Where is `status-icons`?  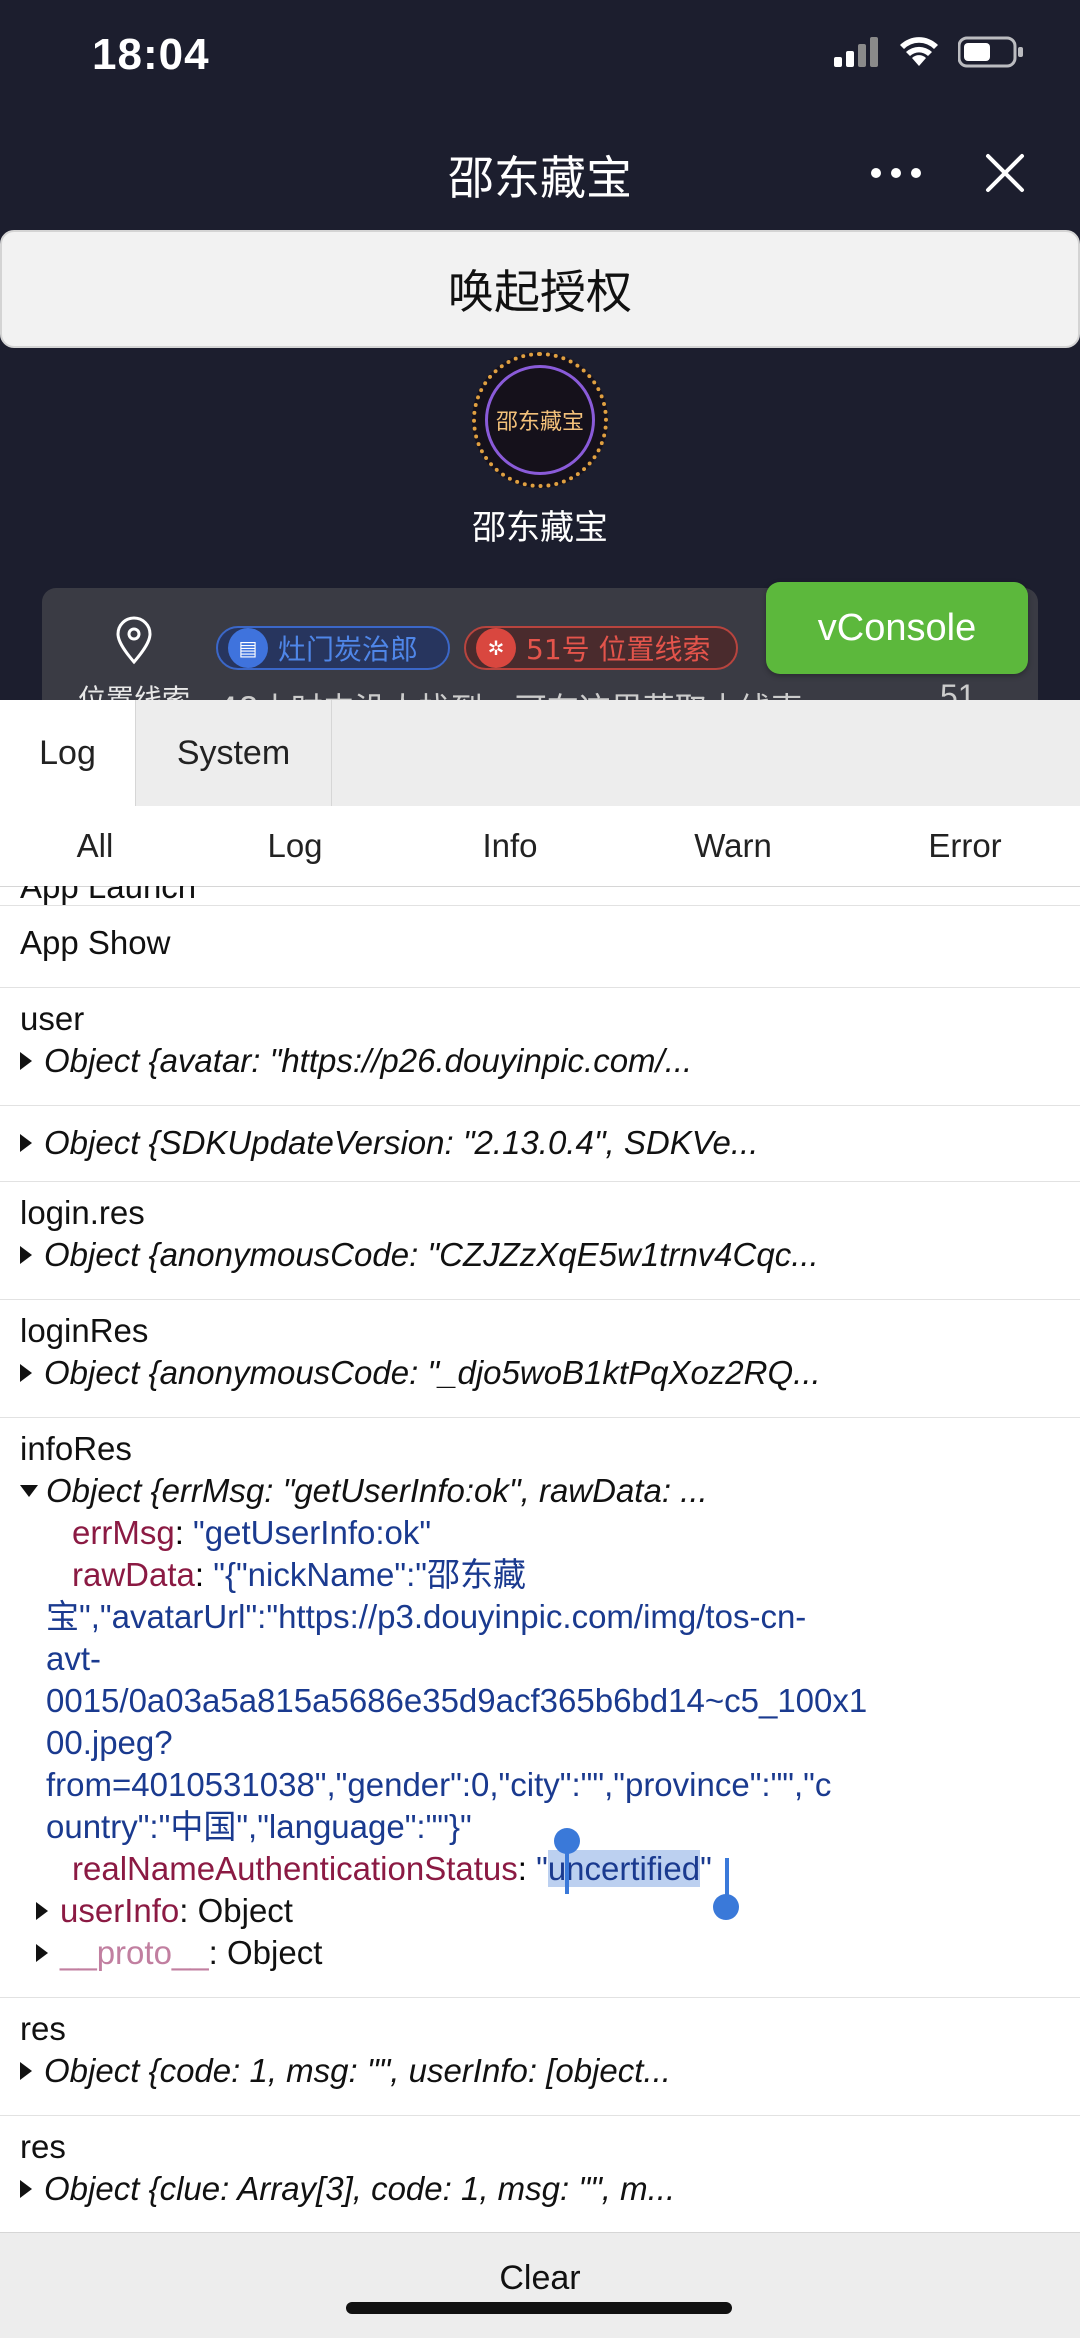
status-icons is located at coordinates (929, 52).